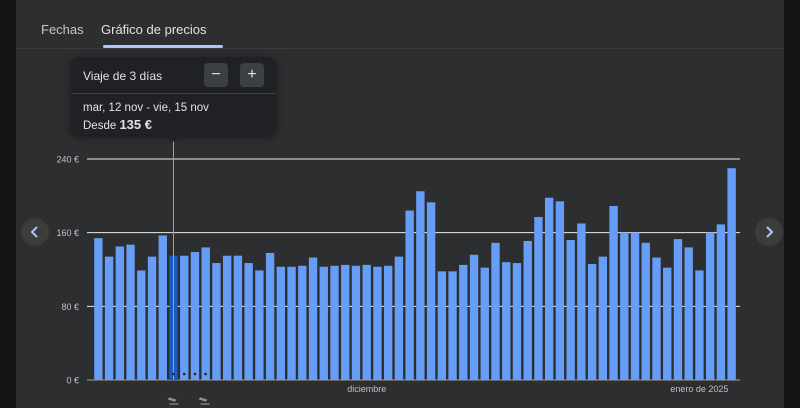  I want to click on prev-dates-button, so click(35, 232).